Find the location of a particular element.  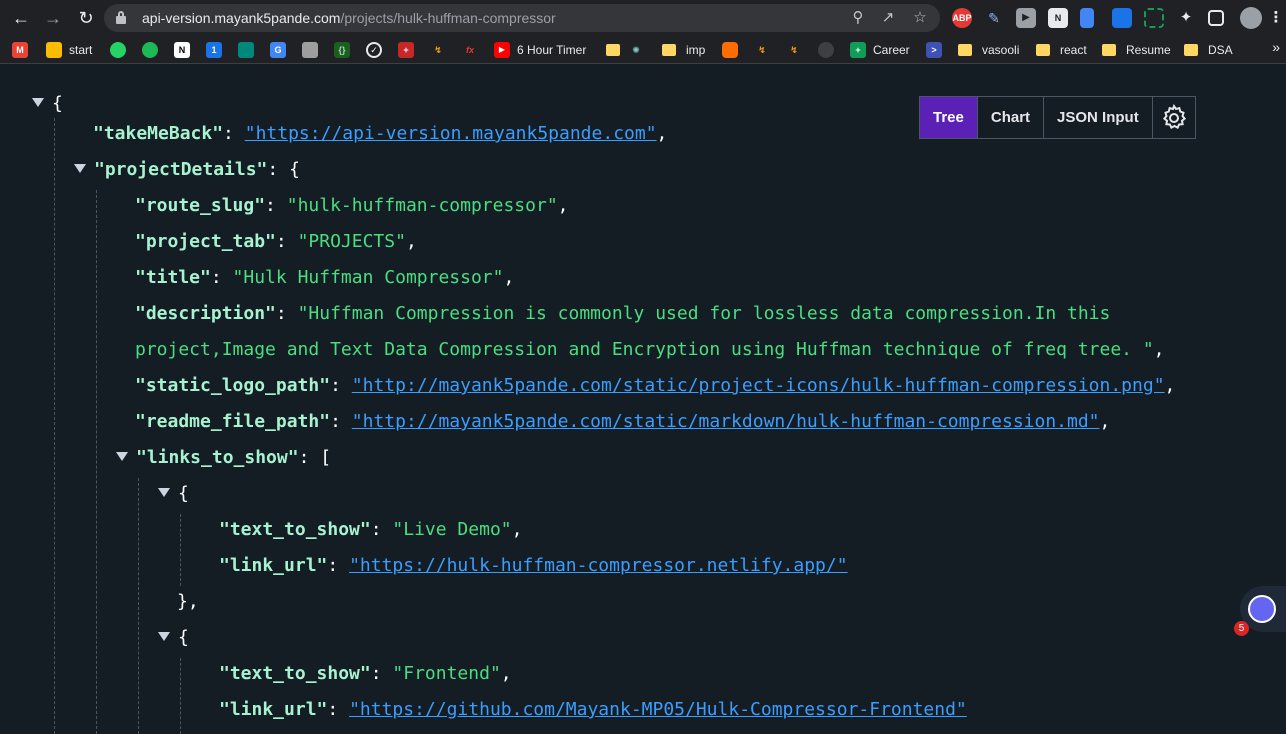

bookmark-leetcode-2: ↯ is located at coordinates (765, 50).